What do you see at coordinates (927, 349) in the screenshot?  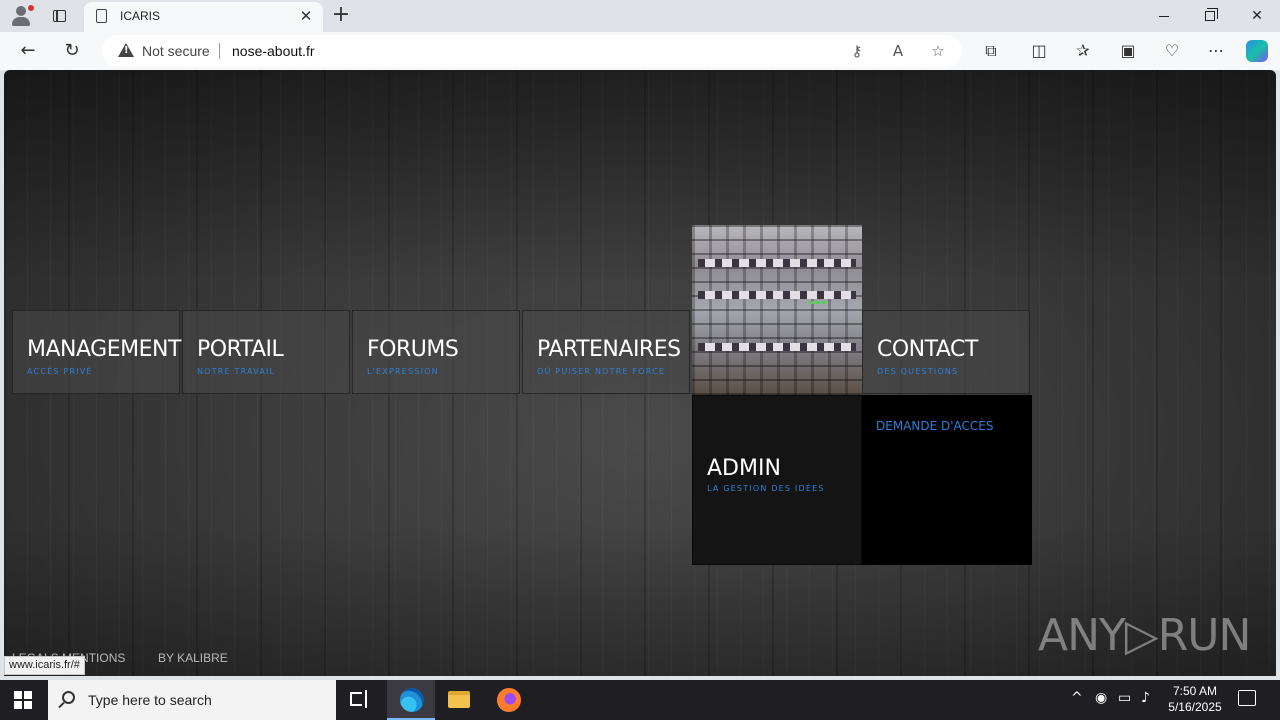 I see `tile-title: CONTACT` at bounding box center [927, 349].